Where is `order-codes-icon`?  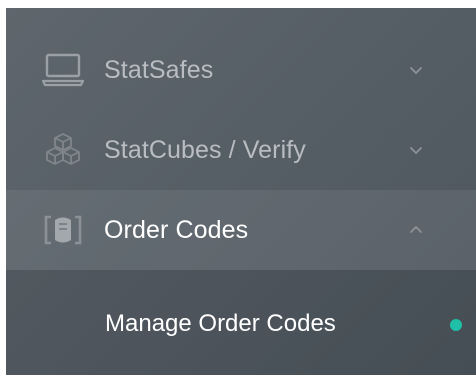 order-codes-icon is located at coordinates (63, 230).